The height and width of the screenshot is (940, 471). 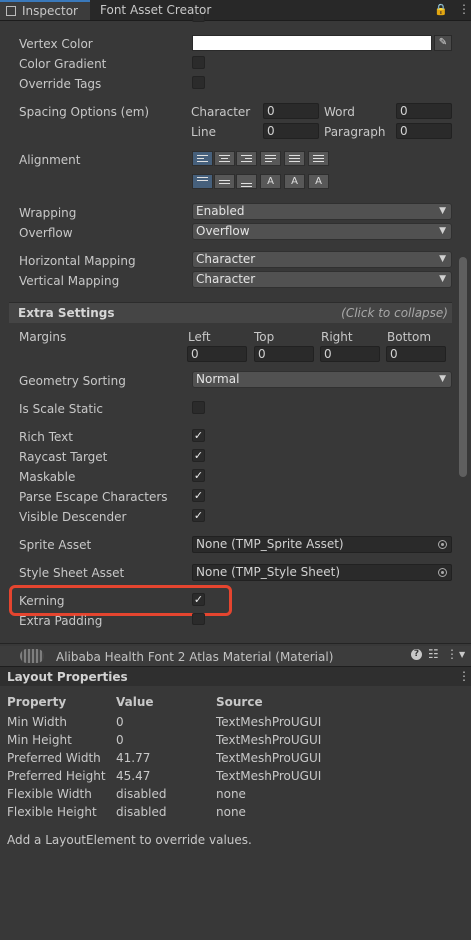 What do you see at coordinates (202, 181) in the screenshot?
I see `align-top-button` at bounding box center [202, 181].